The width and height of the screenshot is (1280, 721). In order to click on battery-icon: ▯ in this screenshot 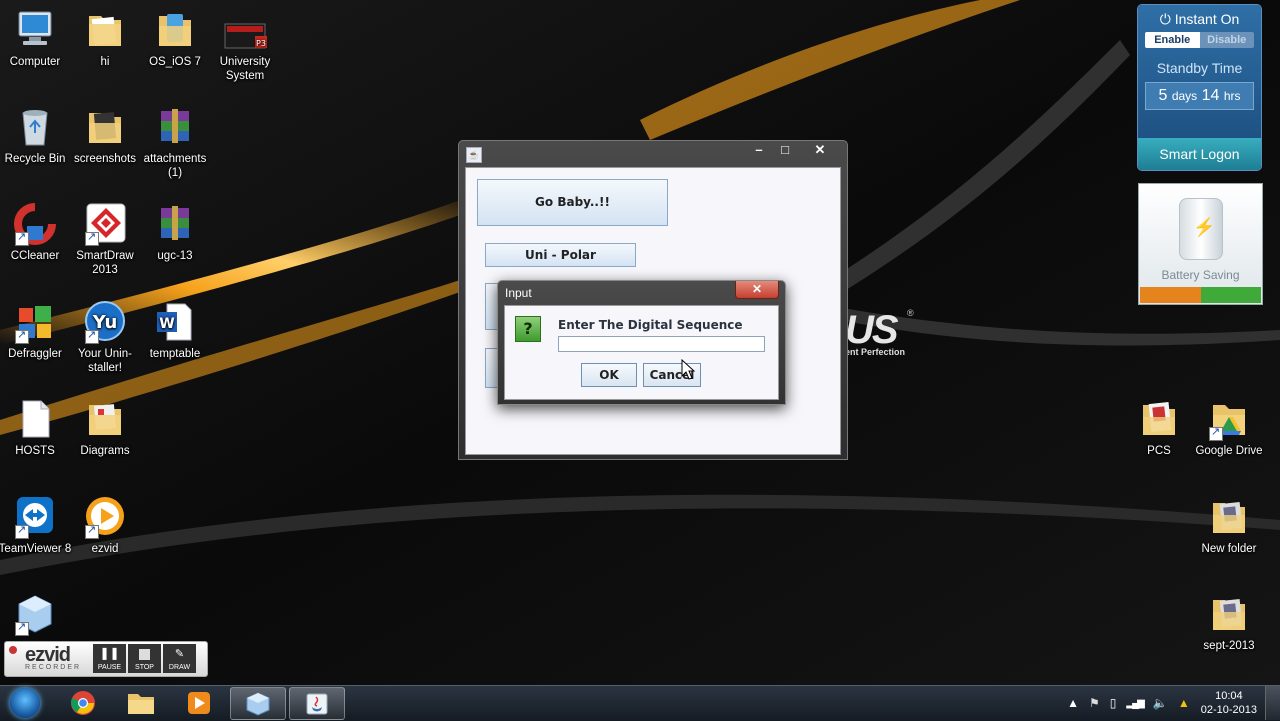, I will do `click(1113, 703)`.